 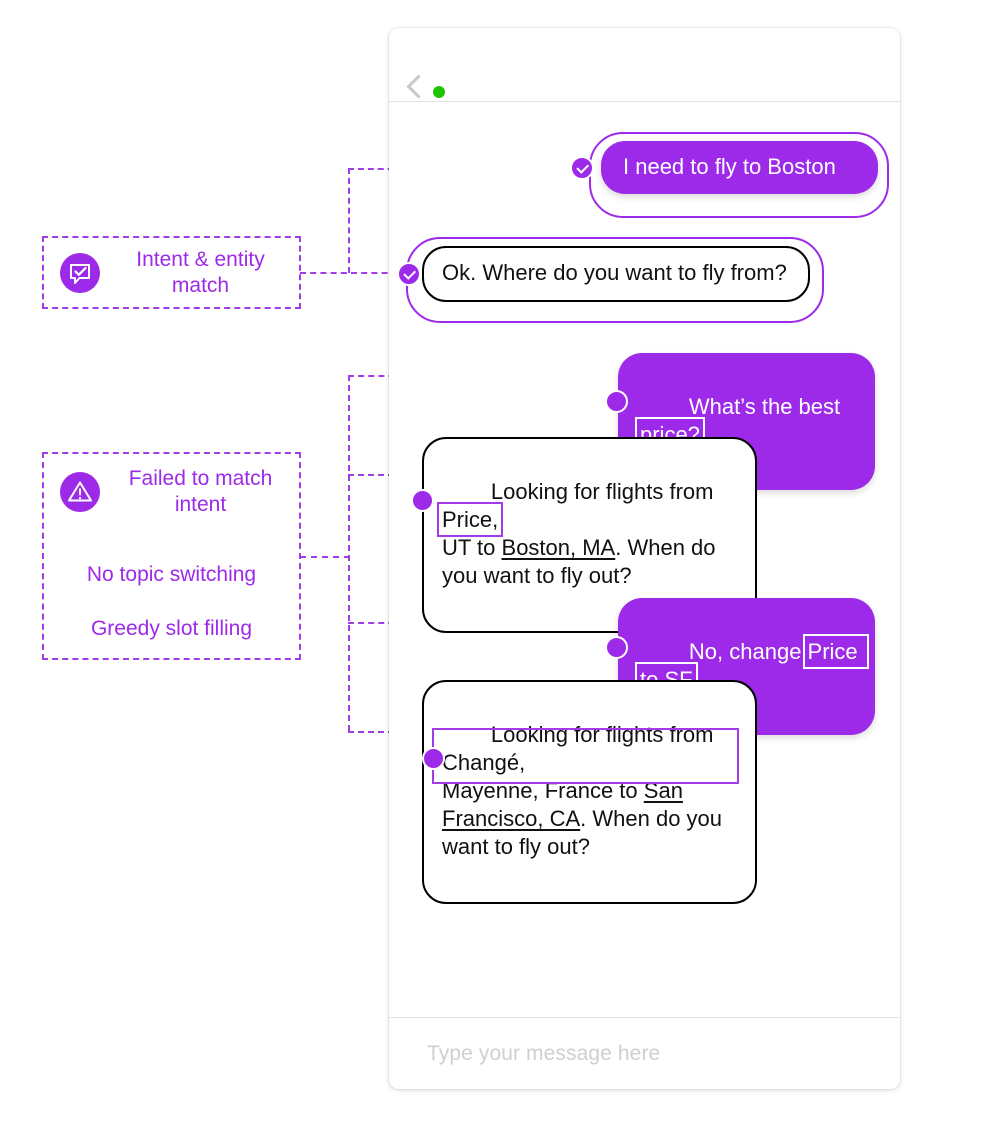 What do you see at coordinates (80, 492) in the screenshot?
I see `warning-triangle-icon` at bounding box center [80, 492].